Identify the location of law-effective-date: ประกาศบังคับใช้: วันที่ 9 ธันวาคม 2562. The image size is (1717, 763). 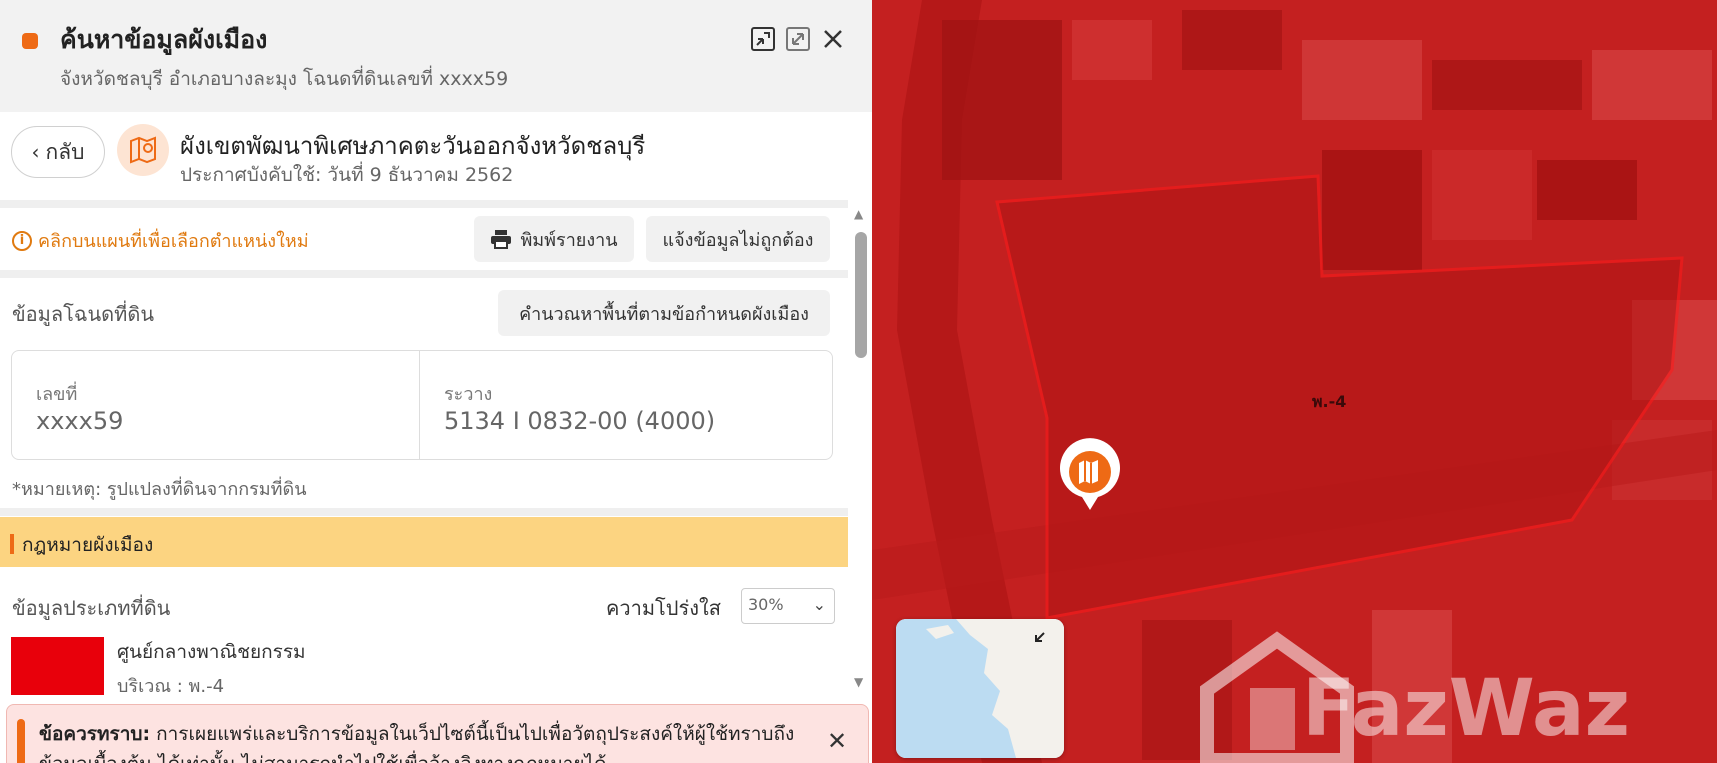
(347, 175).